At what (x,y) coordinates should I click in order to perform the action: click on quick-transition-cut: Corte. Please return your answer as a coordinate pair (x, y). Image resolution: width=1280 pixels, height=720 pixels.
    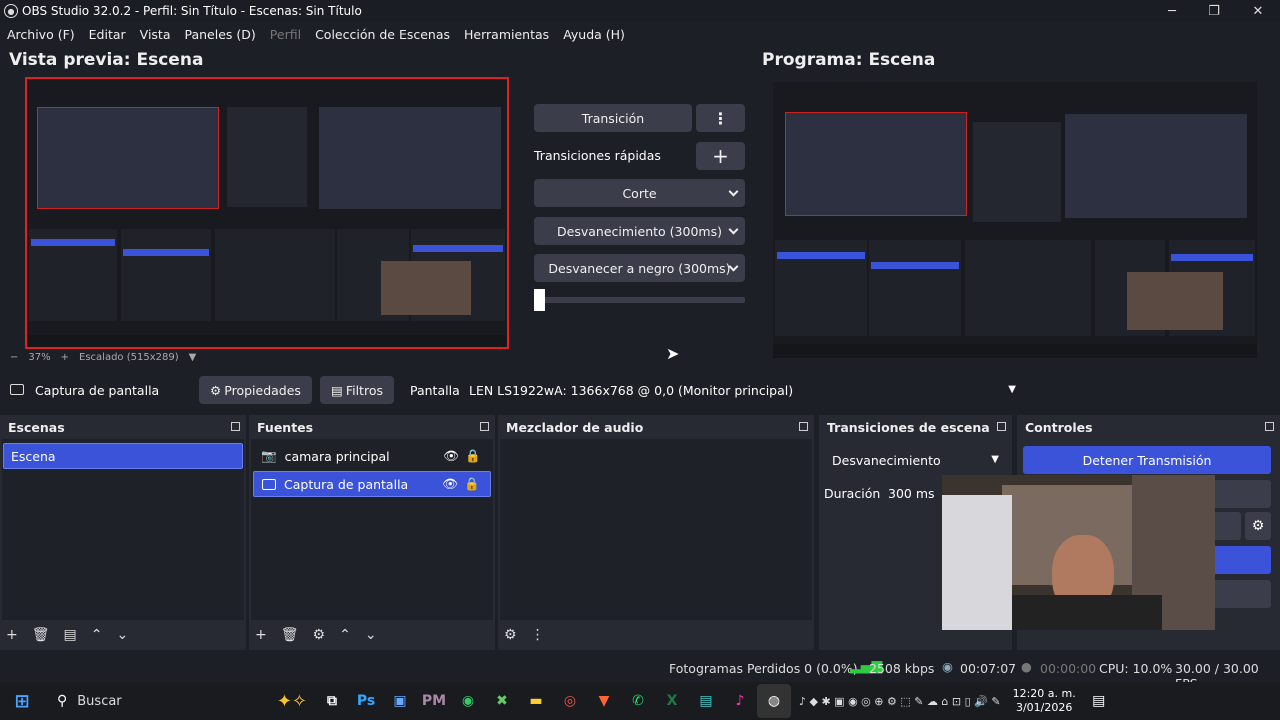
    Looking at the image, I should click on (639, 193).